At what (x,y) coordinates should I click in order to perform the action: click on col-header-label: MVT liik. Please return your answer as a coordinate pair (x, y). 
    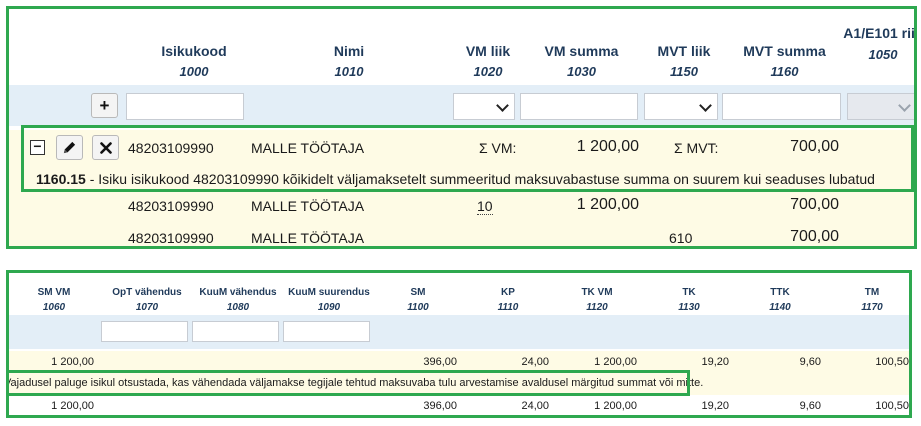
    Looking at the image, I should click on (684, 51).